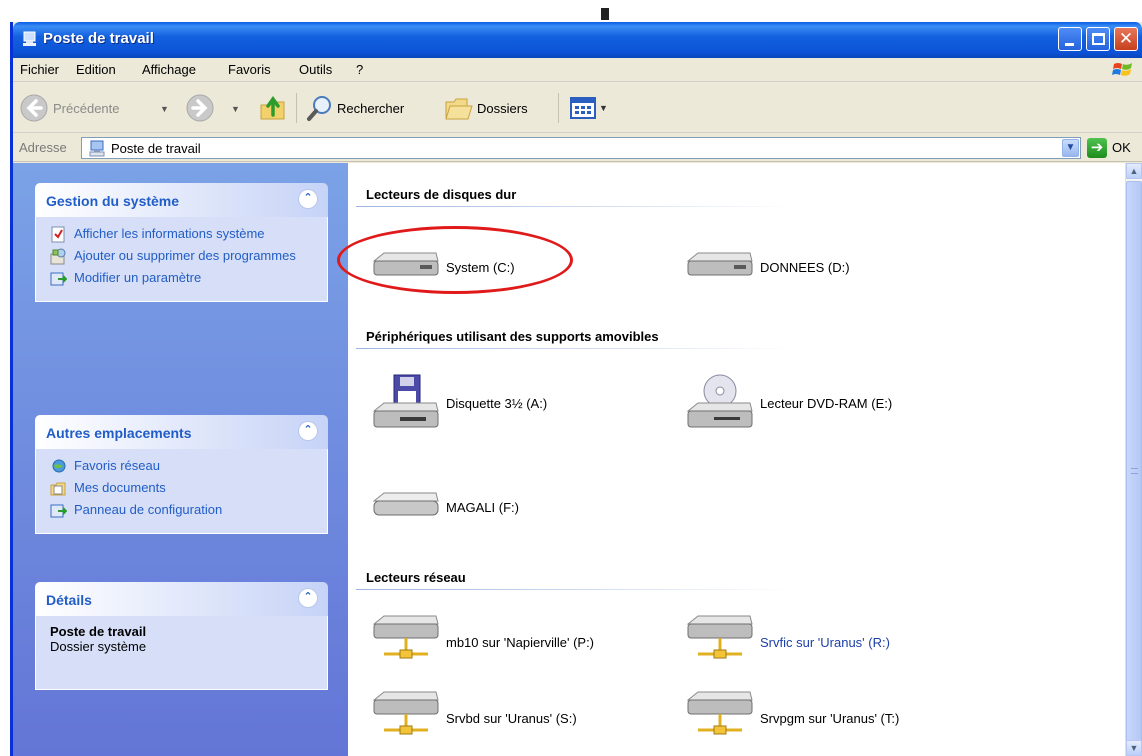 This screenshot has width=1142, height=756. What do you see at coordinates (1098, 39) in the screenshot?
I see `maximize-button` at bounding box center [1098, 39].